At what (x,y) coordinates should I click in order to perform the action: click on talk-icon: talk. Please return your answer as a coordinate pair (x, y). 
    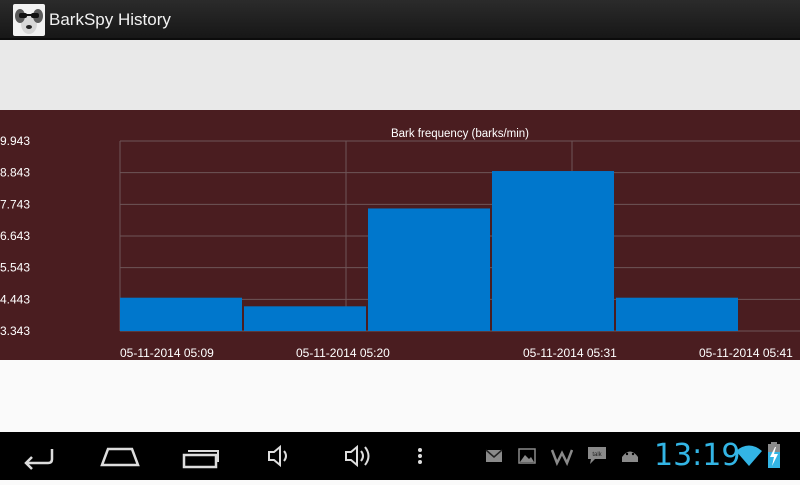
    Looking at the image, I should click on (597, 455).